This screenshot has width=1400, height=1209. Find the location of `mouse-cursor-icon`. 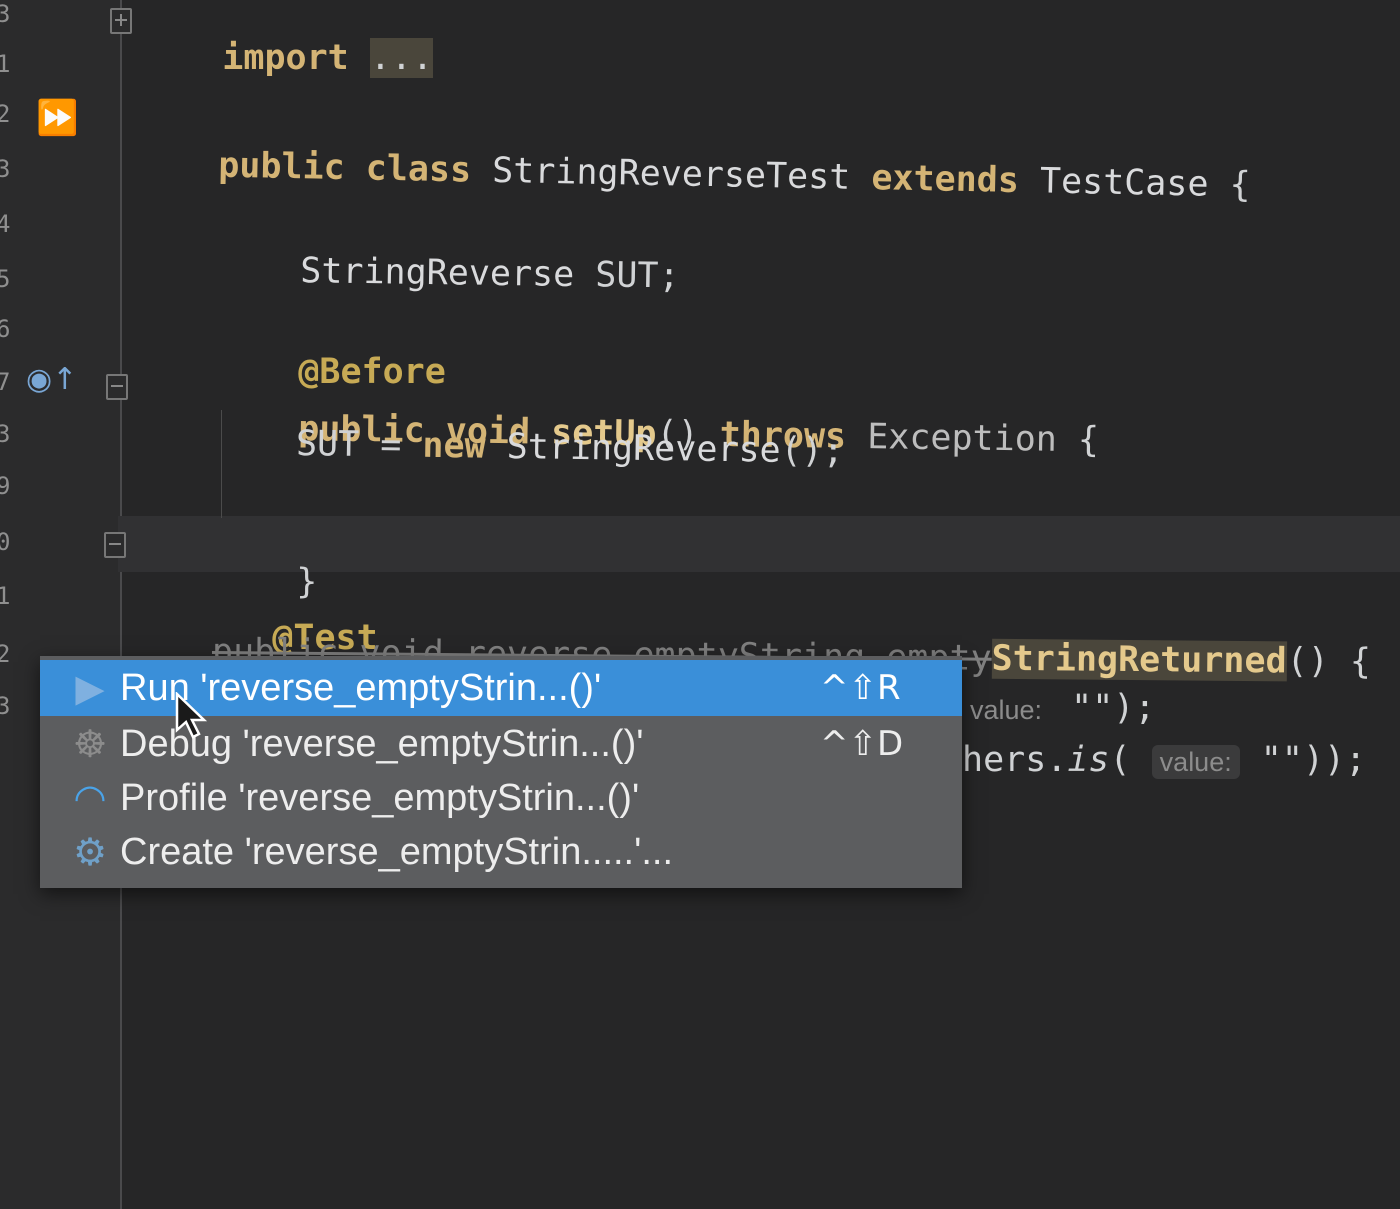

mouse-cursor-icon is located at coordinates (191, 715).